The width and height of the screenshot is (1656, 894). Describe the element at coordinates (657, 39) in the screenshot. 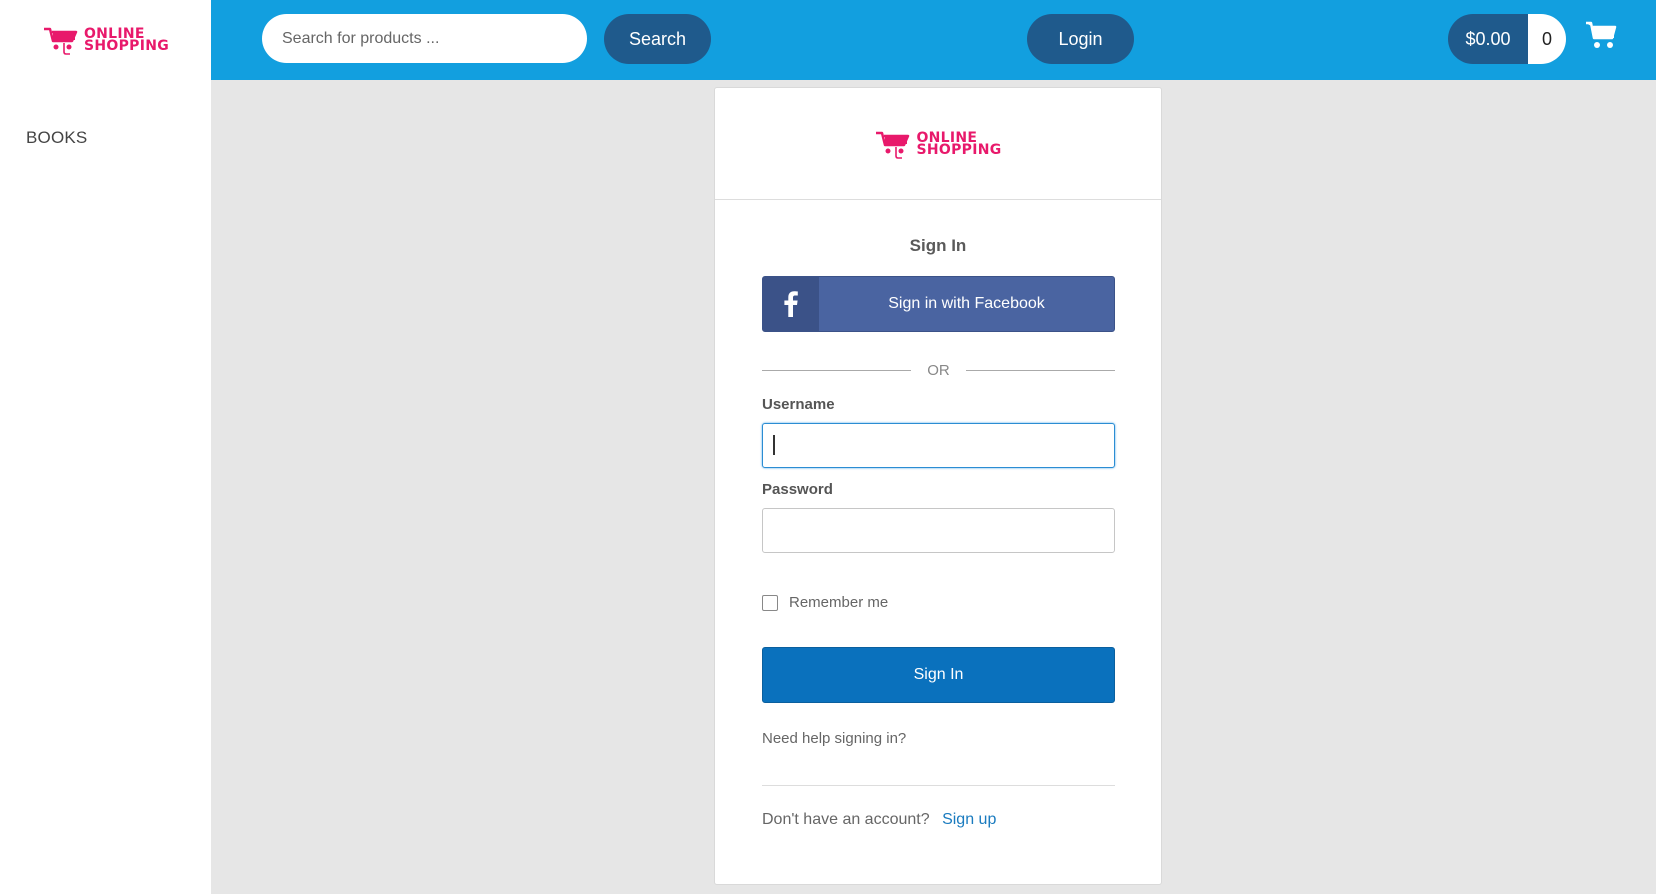

I see `search-button: Search` at that location.